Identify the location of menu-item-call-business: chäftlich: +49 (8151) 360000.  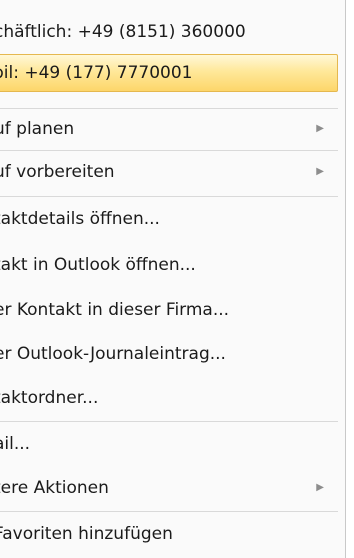
(169, 32).